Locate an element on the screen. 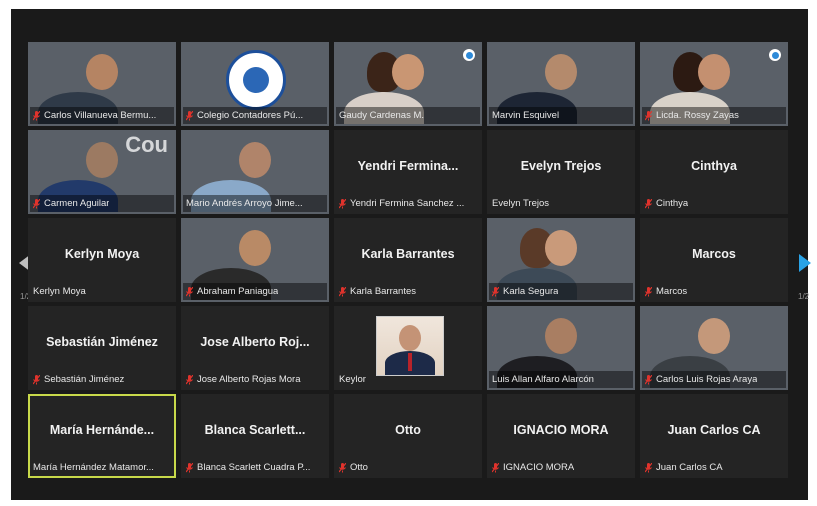 The width and height of the screenshot is (817, 506). participant-name-text: Carmen Aguilar is located at coordinates (77, 203).